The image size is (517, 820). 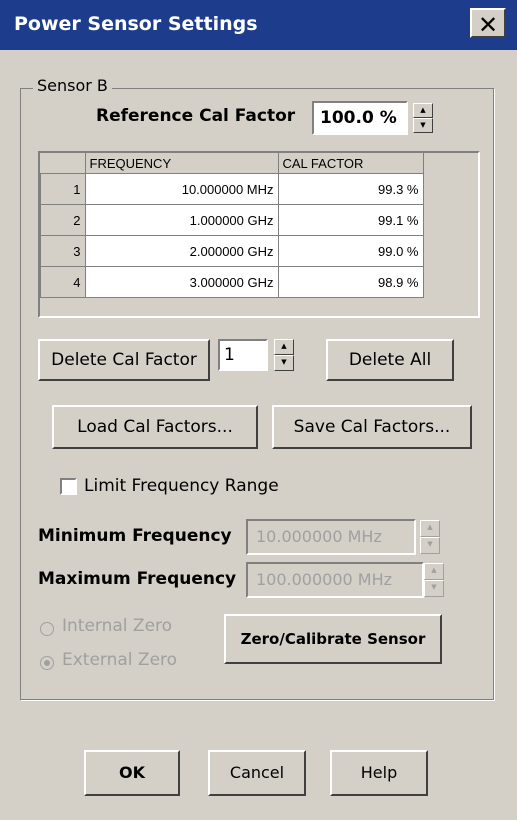 I want to click on row-index: 2, so click(x=63, y=220).